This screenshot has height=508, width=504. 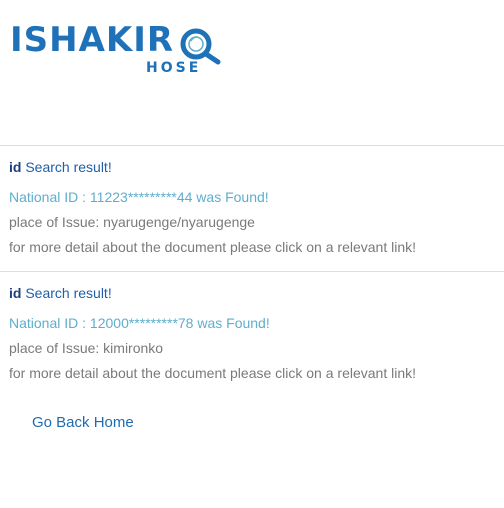 What do you see at coordinates (132, 222) in the screenshot?
I see `result-place-text: place of Issue: nyarugenge/nyarugenge` at bounding box center [132, 222].